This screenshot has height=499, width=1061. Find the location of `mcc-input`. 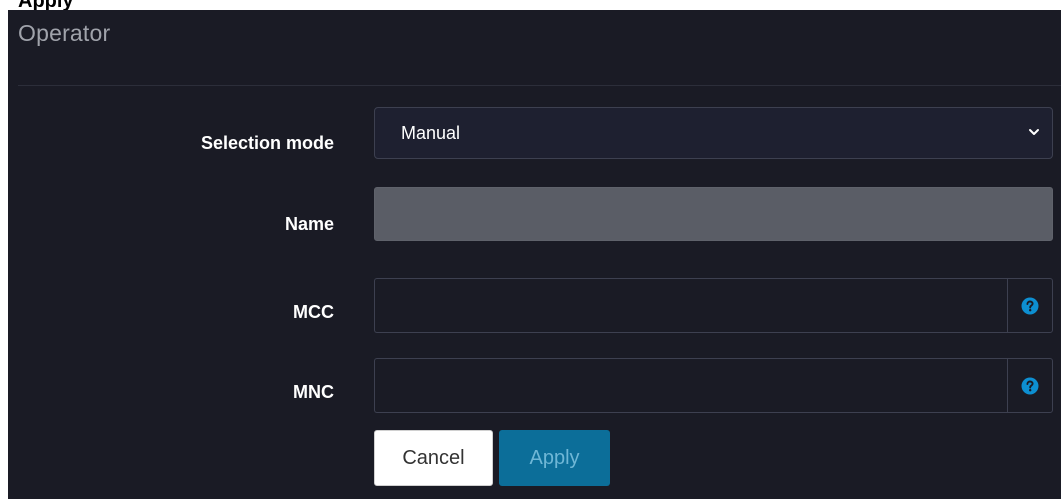

mcc-input is located at coordinates (690, 305).